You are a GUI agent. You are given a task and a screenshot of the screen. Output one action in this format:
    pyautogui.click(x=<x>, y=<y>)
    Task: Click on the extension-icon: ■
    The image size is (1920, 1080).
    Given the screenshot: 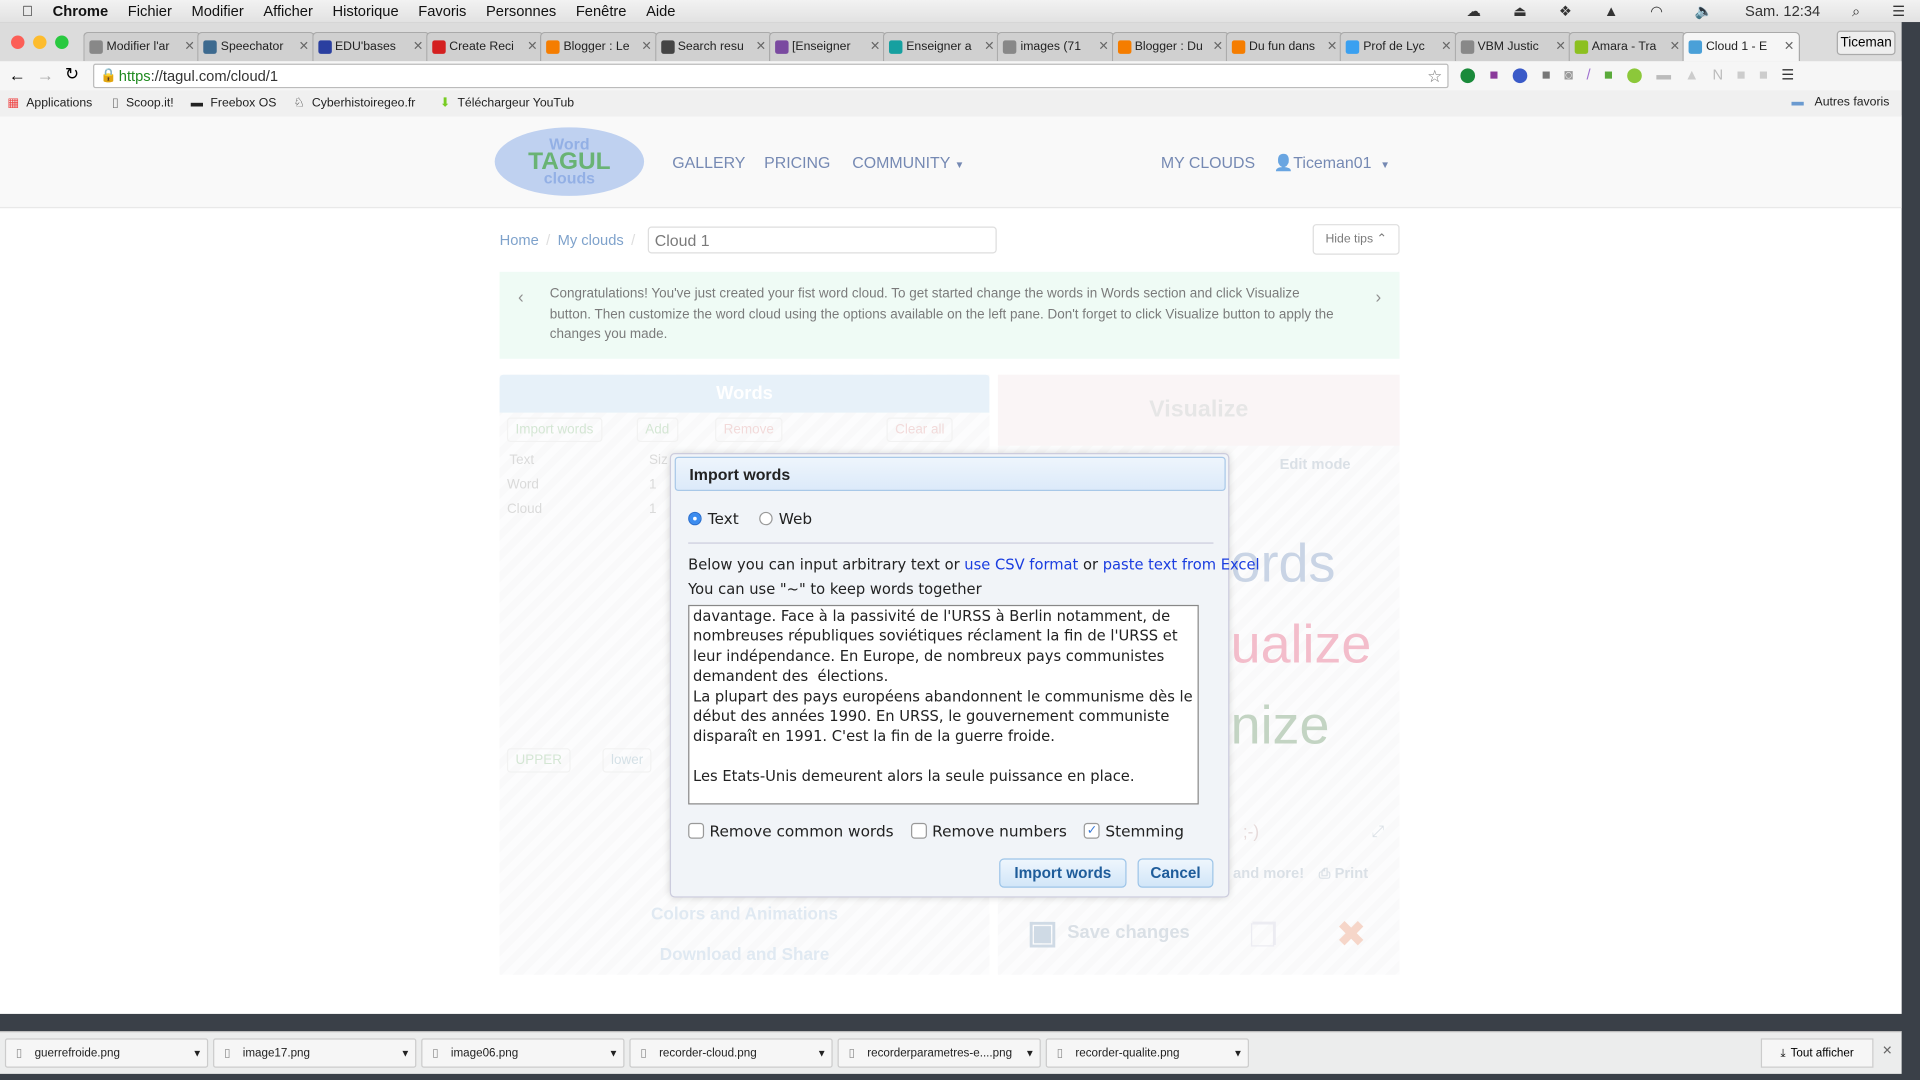 What is the action you would take?
    pyautogui.click(x=1546, y=74)
    